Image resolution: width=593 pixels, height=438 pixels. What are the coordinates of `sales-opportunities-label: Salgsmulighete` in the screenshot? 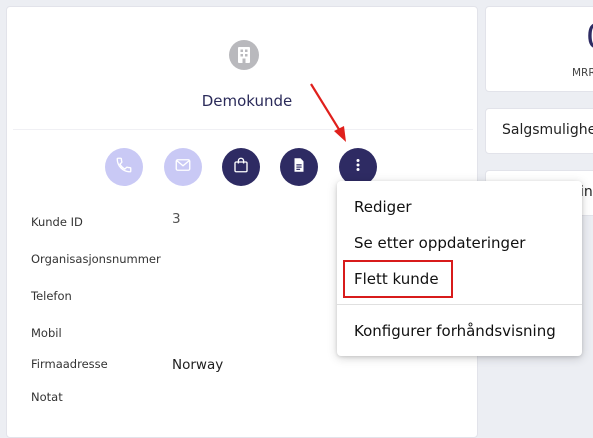 It's located at (547, 130).